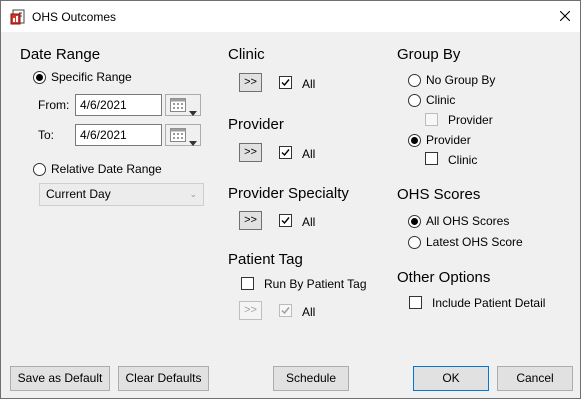 The image size is (581, 399). I want to click on provider-specialty-heading: Provider Specialty, so click(288, 193).